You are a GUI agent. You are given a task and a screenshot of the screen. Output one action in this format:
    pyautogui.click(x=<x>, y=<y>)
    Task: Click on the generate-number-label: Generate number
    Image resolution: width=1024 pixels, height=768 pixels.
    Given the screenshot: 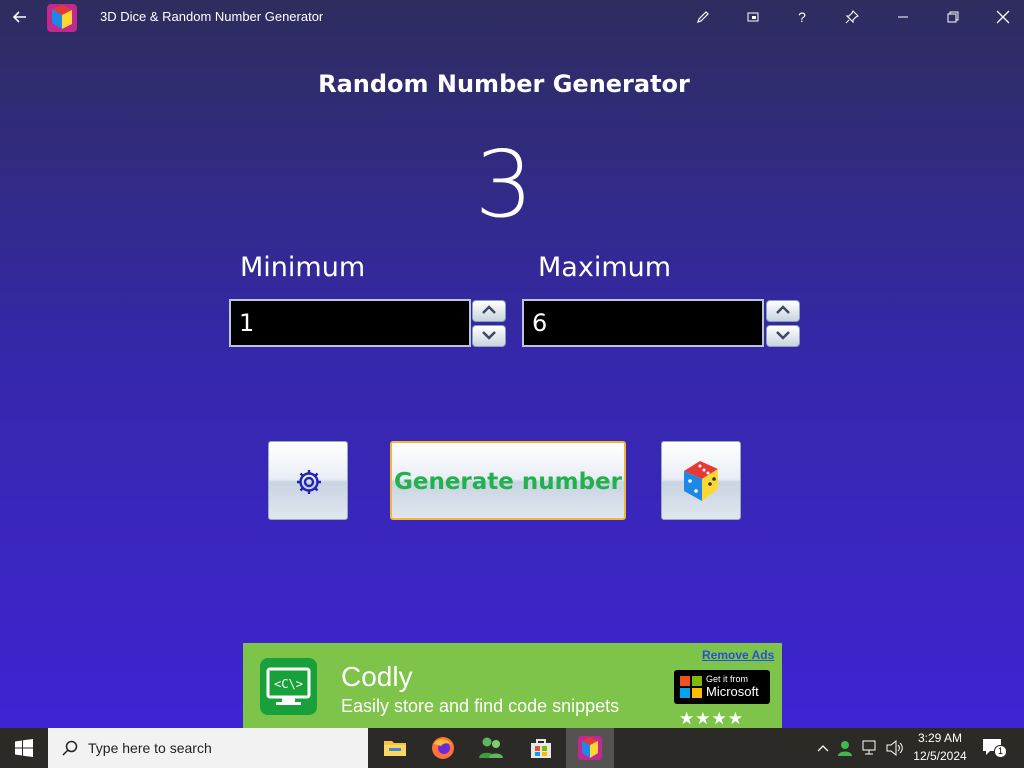 What is the action you would take?
    pyautogui.click(x=508, y=482)
    